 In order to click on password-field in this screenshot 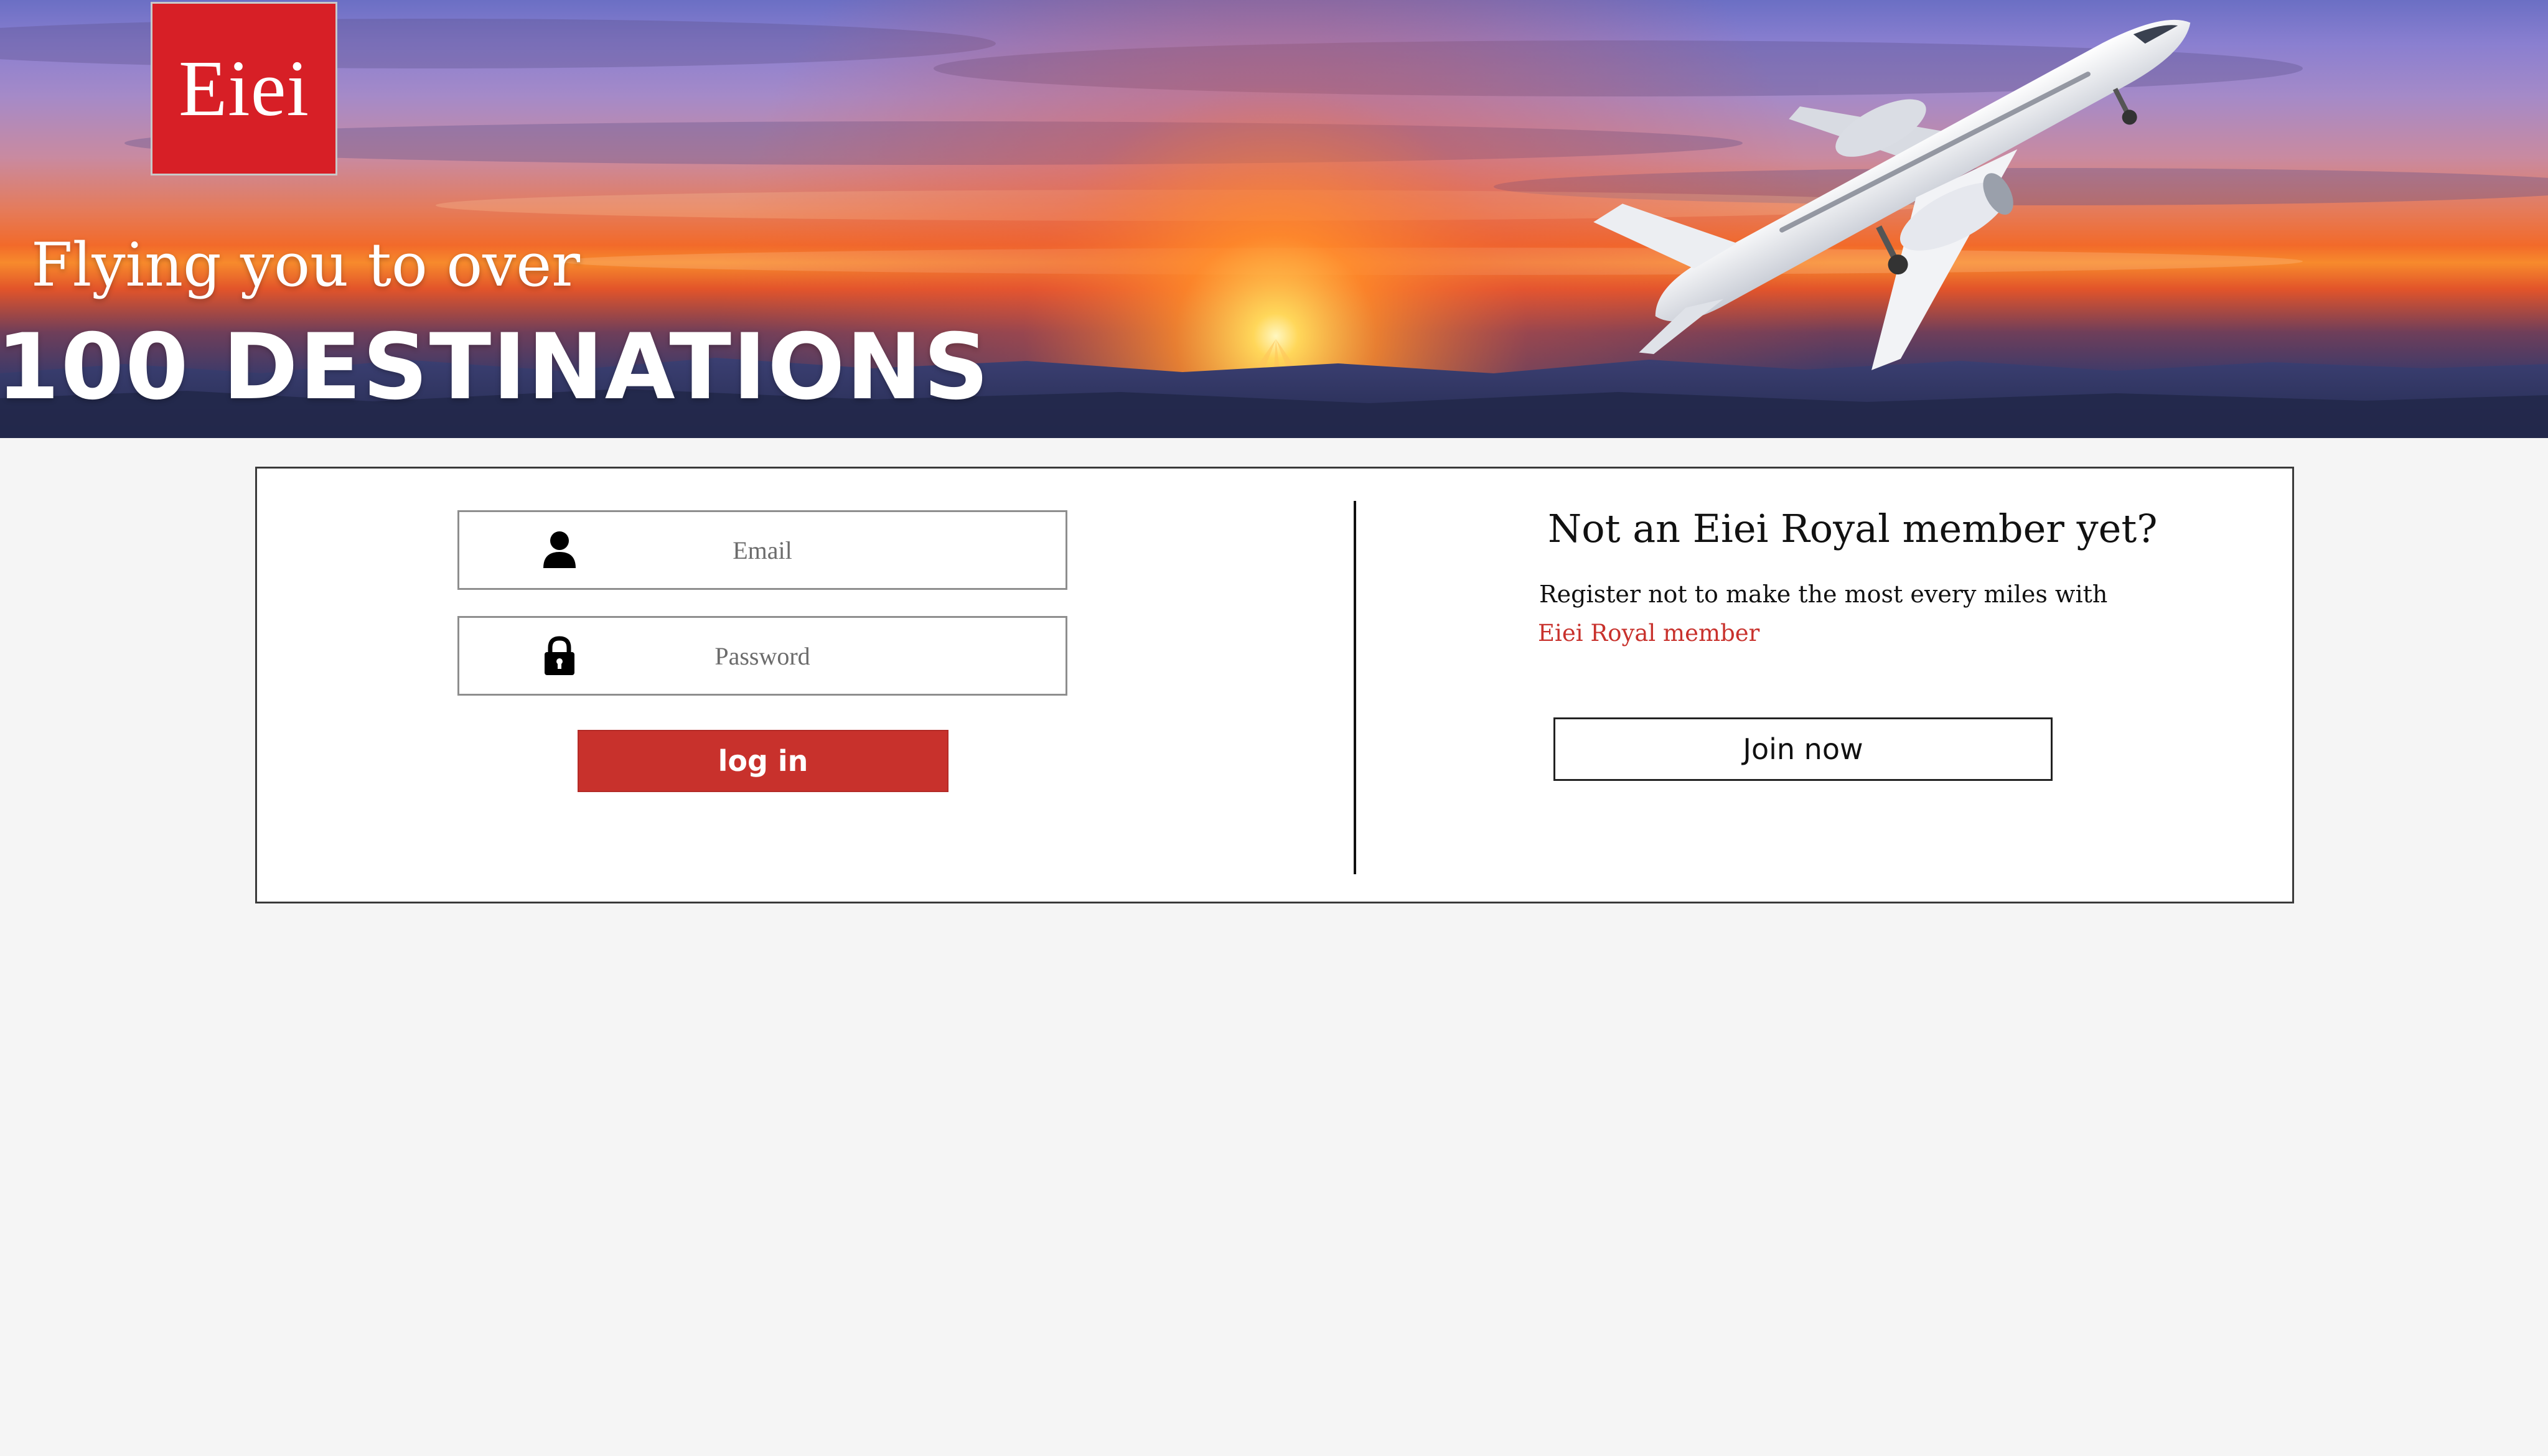, I will do `click(762, 656)`.